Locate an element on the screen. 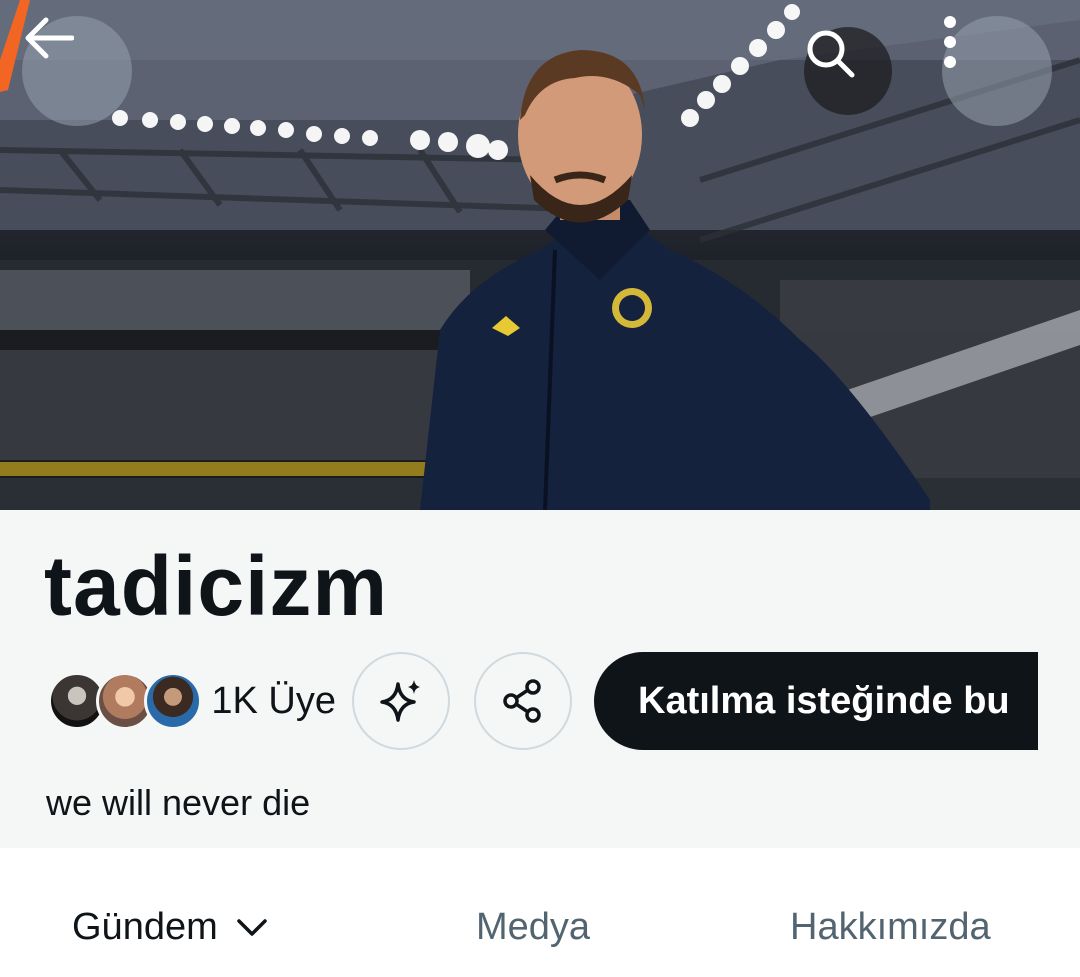 Image resolution: width=1080 pixels, height=977 pixels. tab-label: Hakkımızda is located at coordinates (890, 927).